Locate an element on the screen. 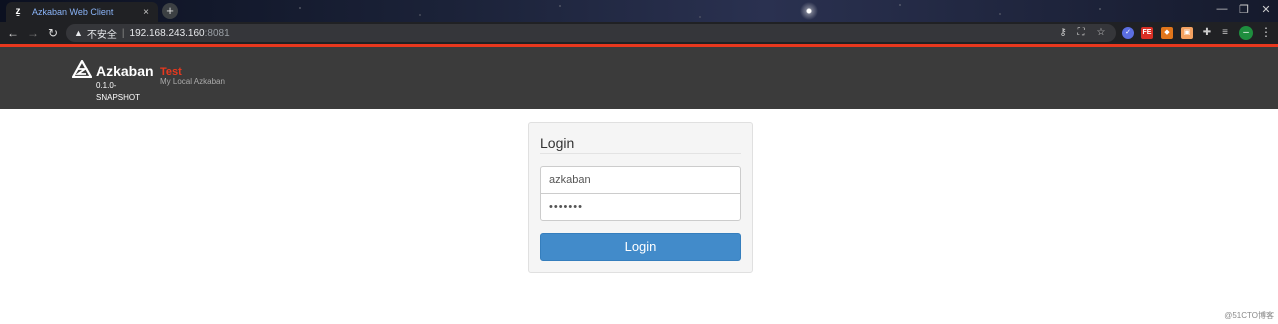 This screenshot has width=1278, height=324. address-bar: ▲ 不安全 | 192.168.243.160:8081 is located at coordinates (591, 33).